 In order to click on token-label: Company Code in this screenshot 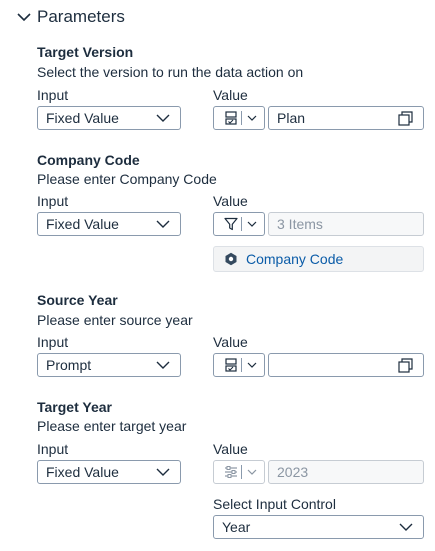, I will do `click(295, 259)`.